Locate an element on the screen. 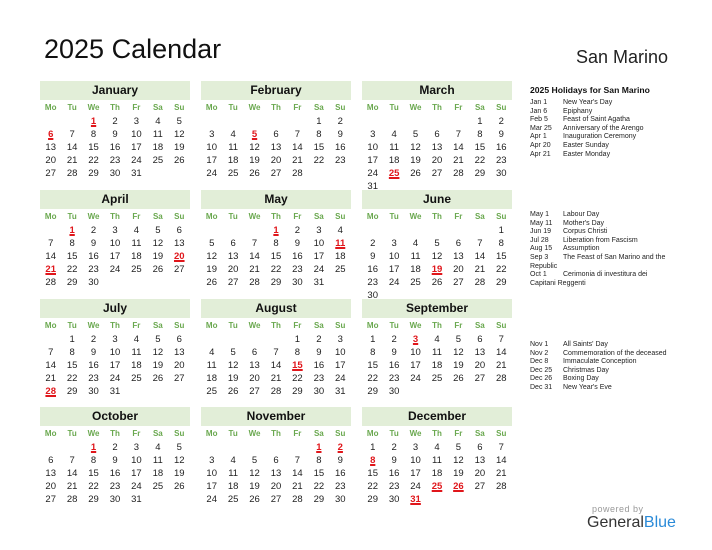 This screenshot has width=712, height=550. weekday-label: Su is located at coordinates (179, 433).